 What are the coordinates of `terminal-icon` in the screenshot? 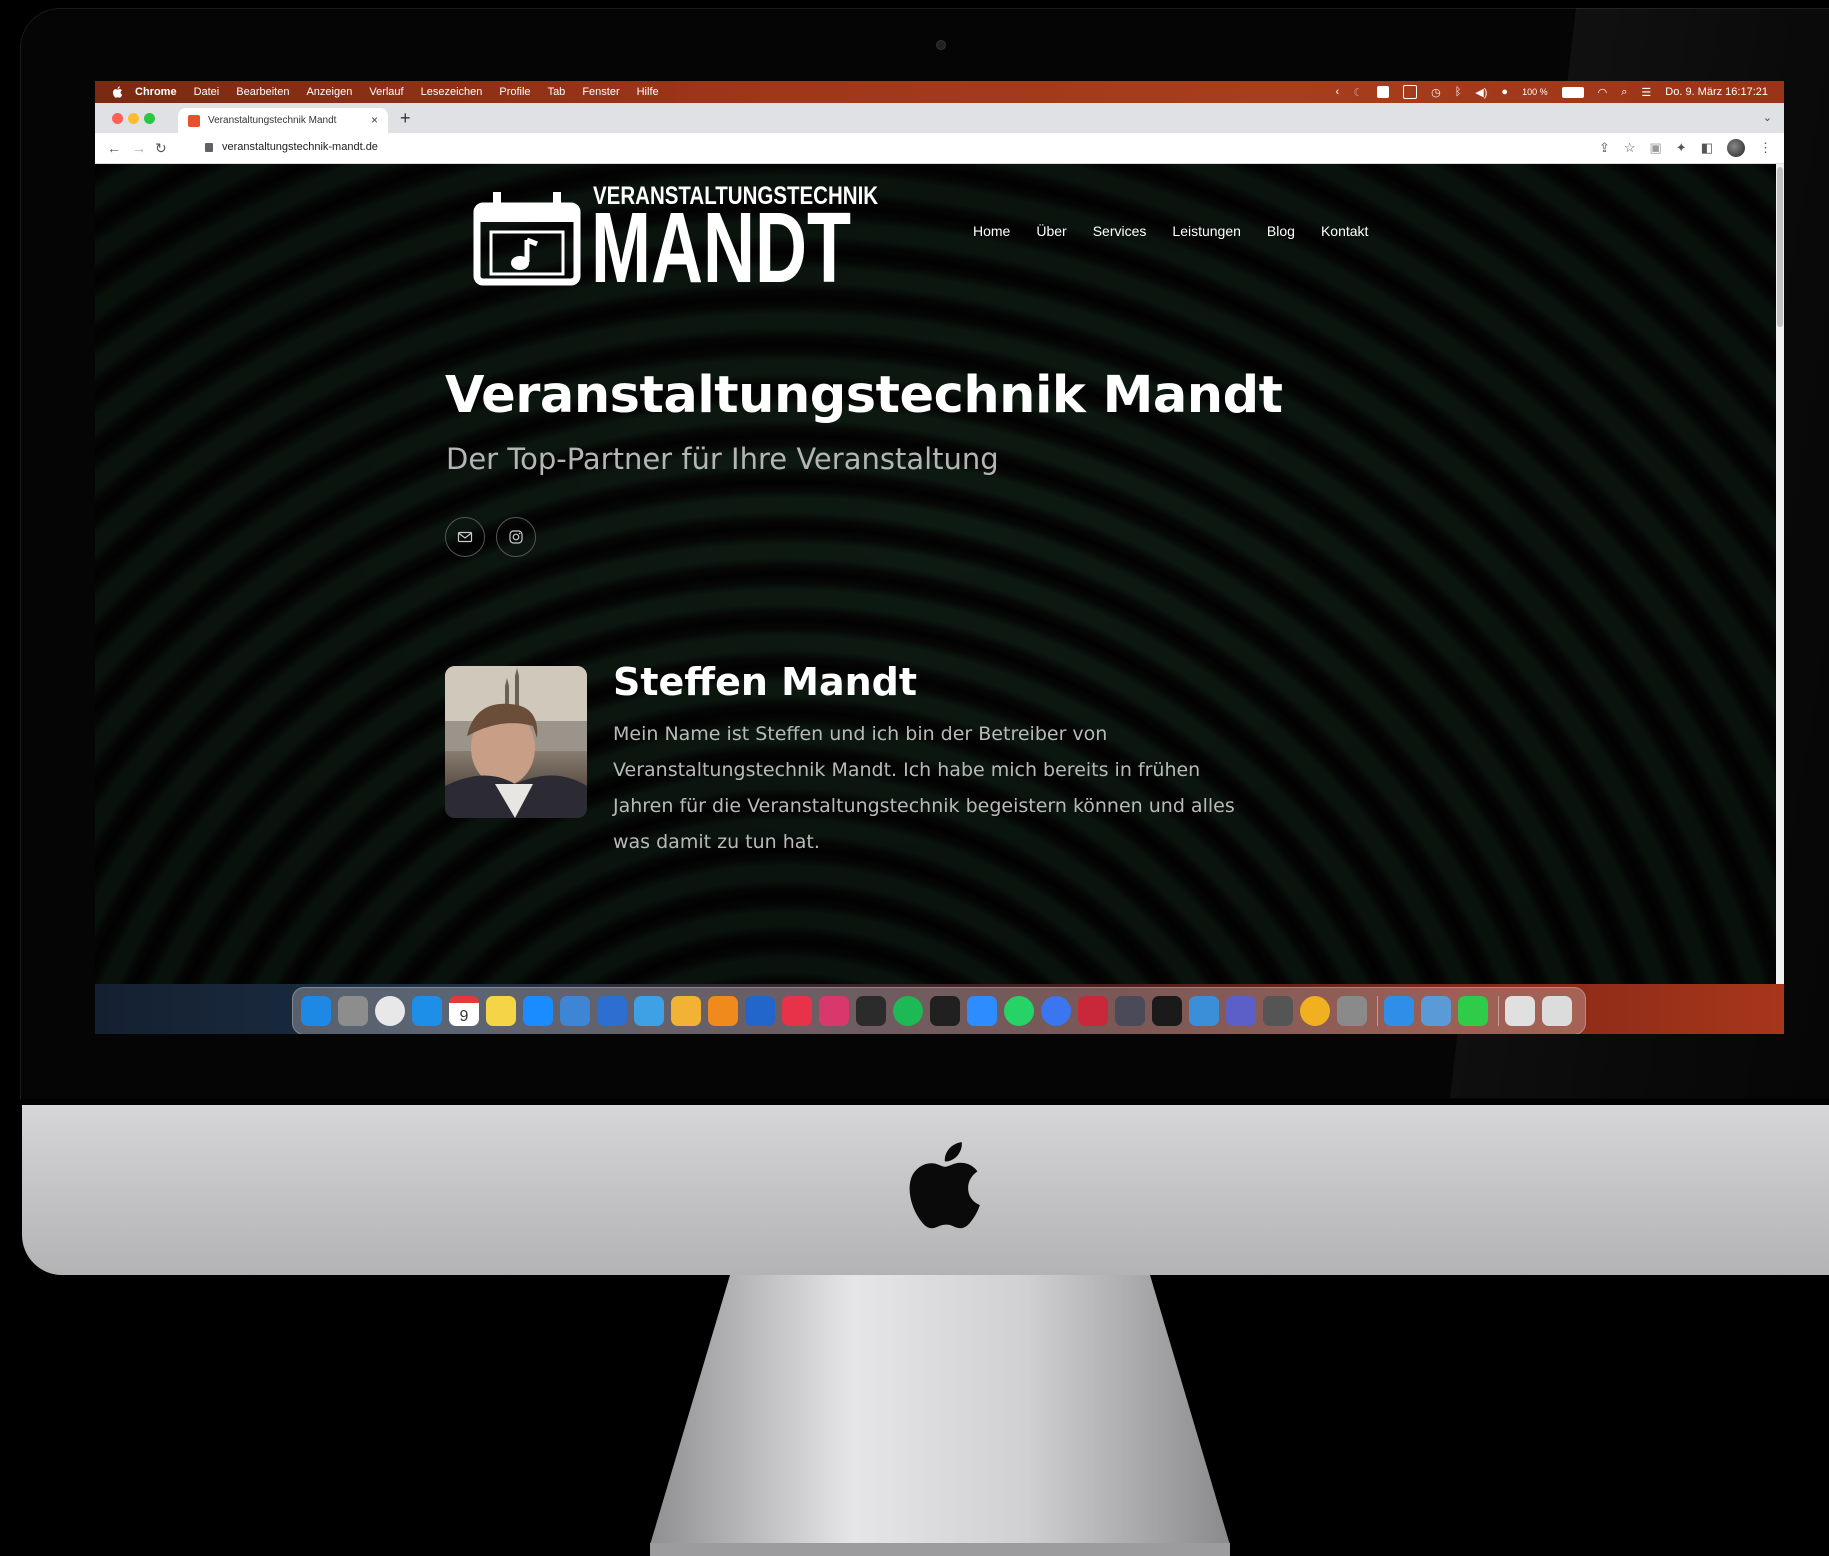 It's located at (945, 1011).